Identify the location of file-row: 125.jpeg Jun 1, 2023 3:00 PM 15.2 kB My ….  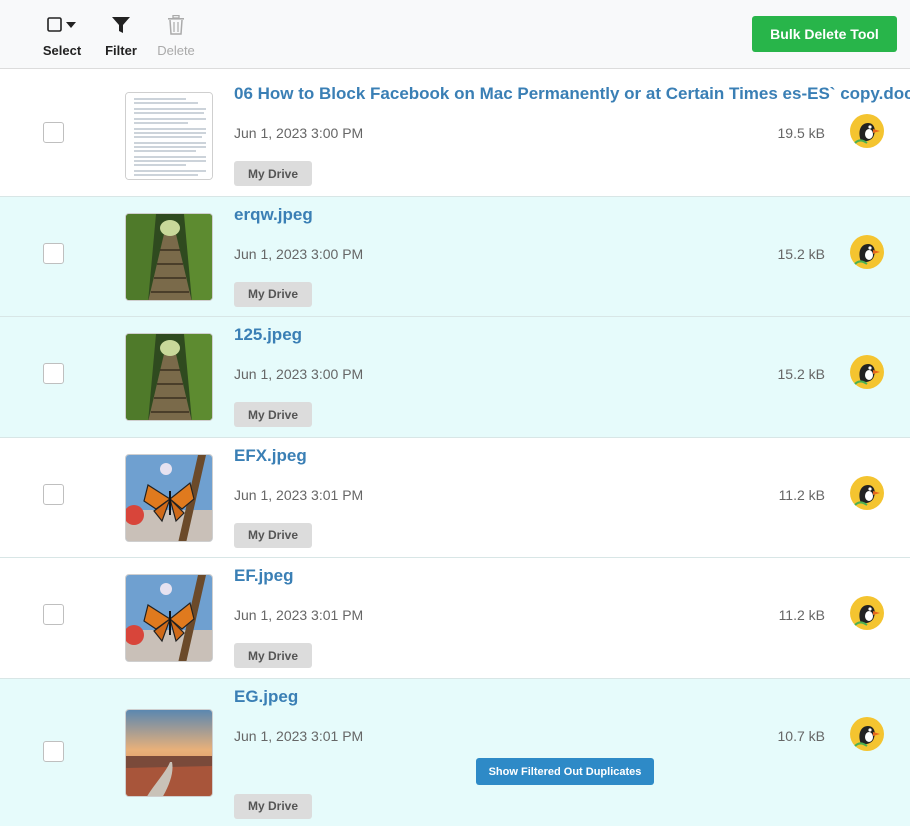
(455, 377).